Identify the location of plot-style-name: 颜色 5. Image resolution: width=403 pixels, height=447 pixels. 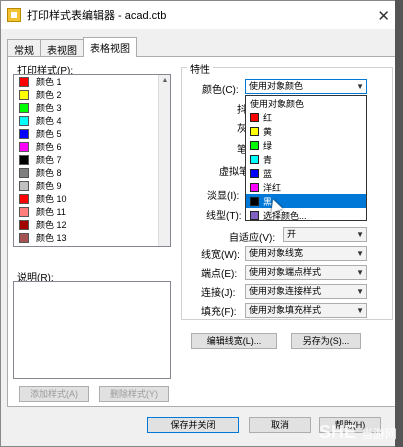
(49, 134).